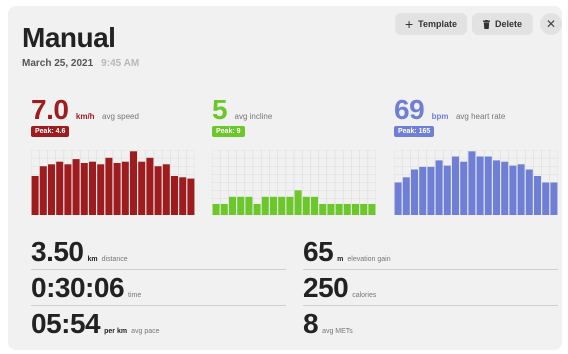 Image resolution: width=568 pixels, height=354 pixels. Describe the element at coordinates (85, 116) in the screenshot. I see `speed-unit: km/h` at that location.